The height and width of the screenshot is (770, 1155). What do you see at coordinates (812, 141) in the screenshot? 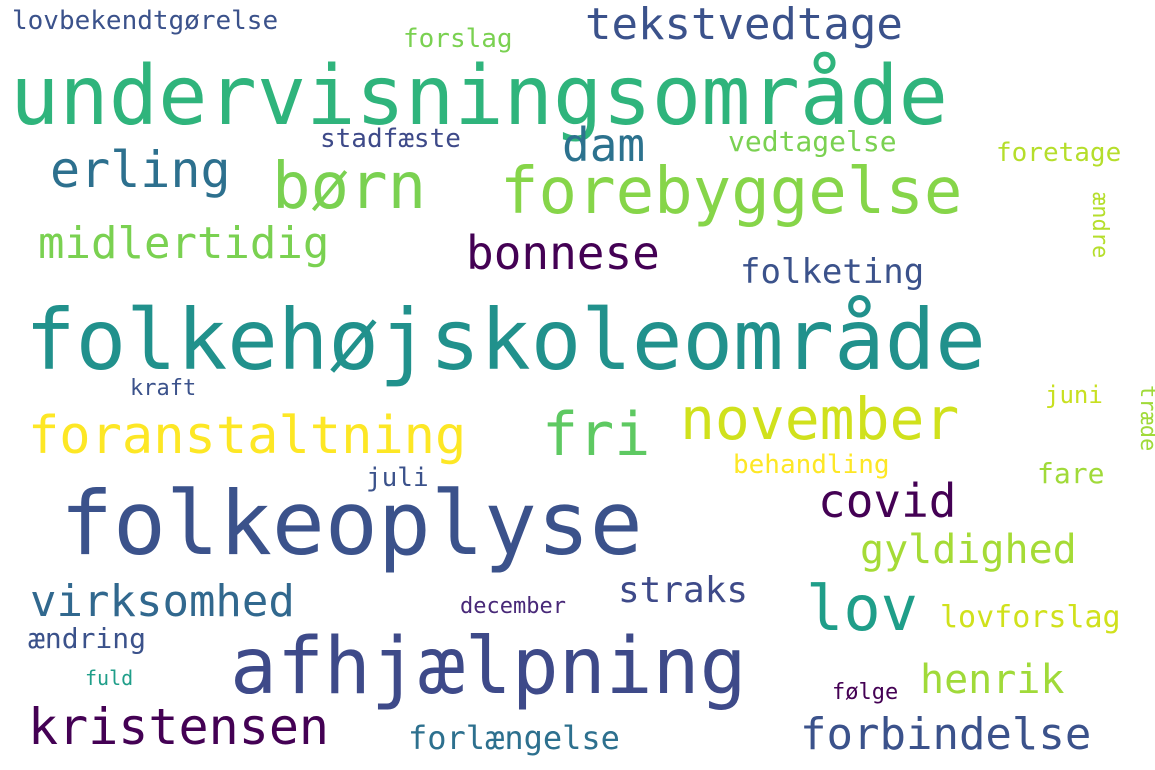
I see `word-vedtagelse: vedtagelse` at bounding box center [812, 141].